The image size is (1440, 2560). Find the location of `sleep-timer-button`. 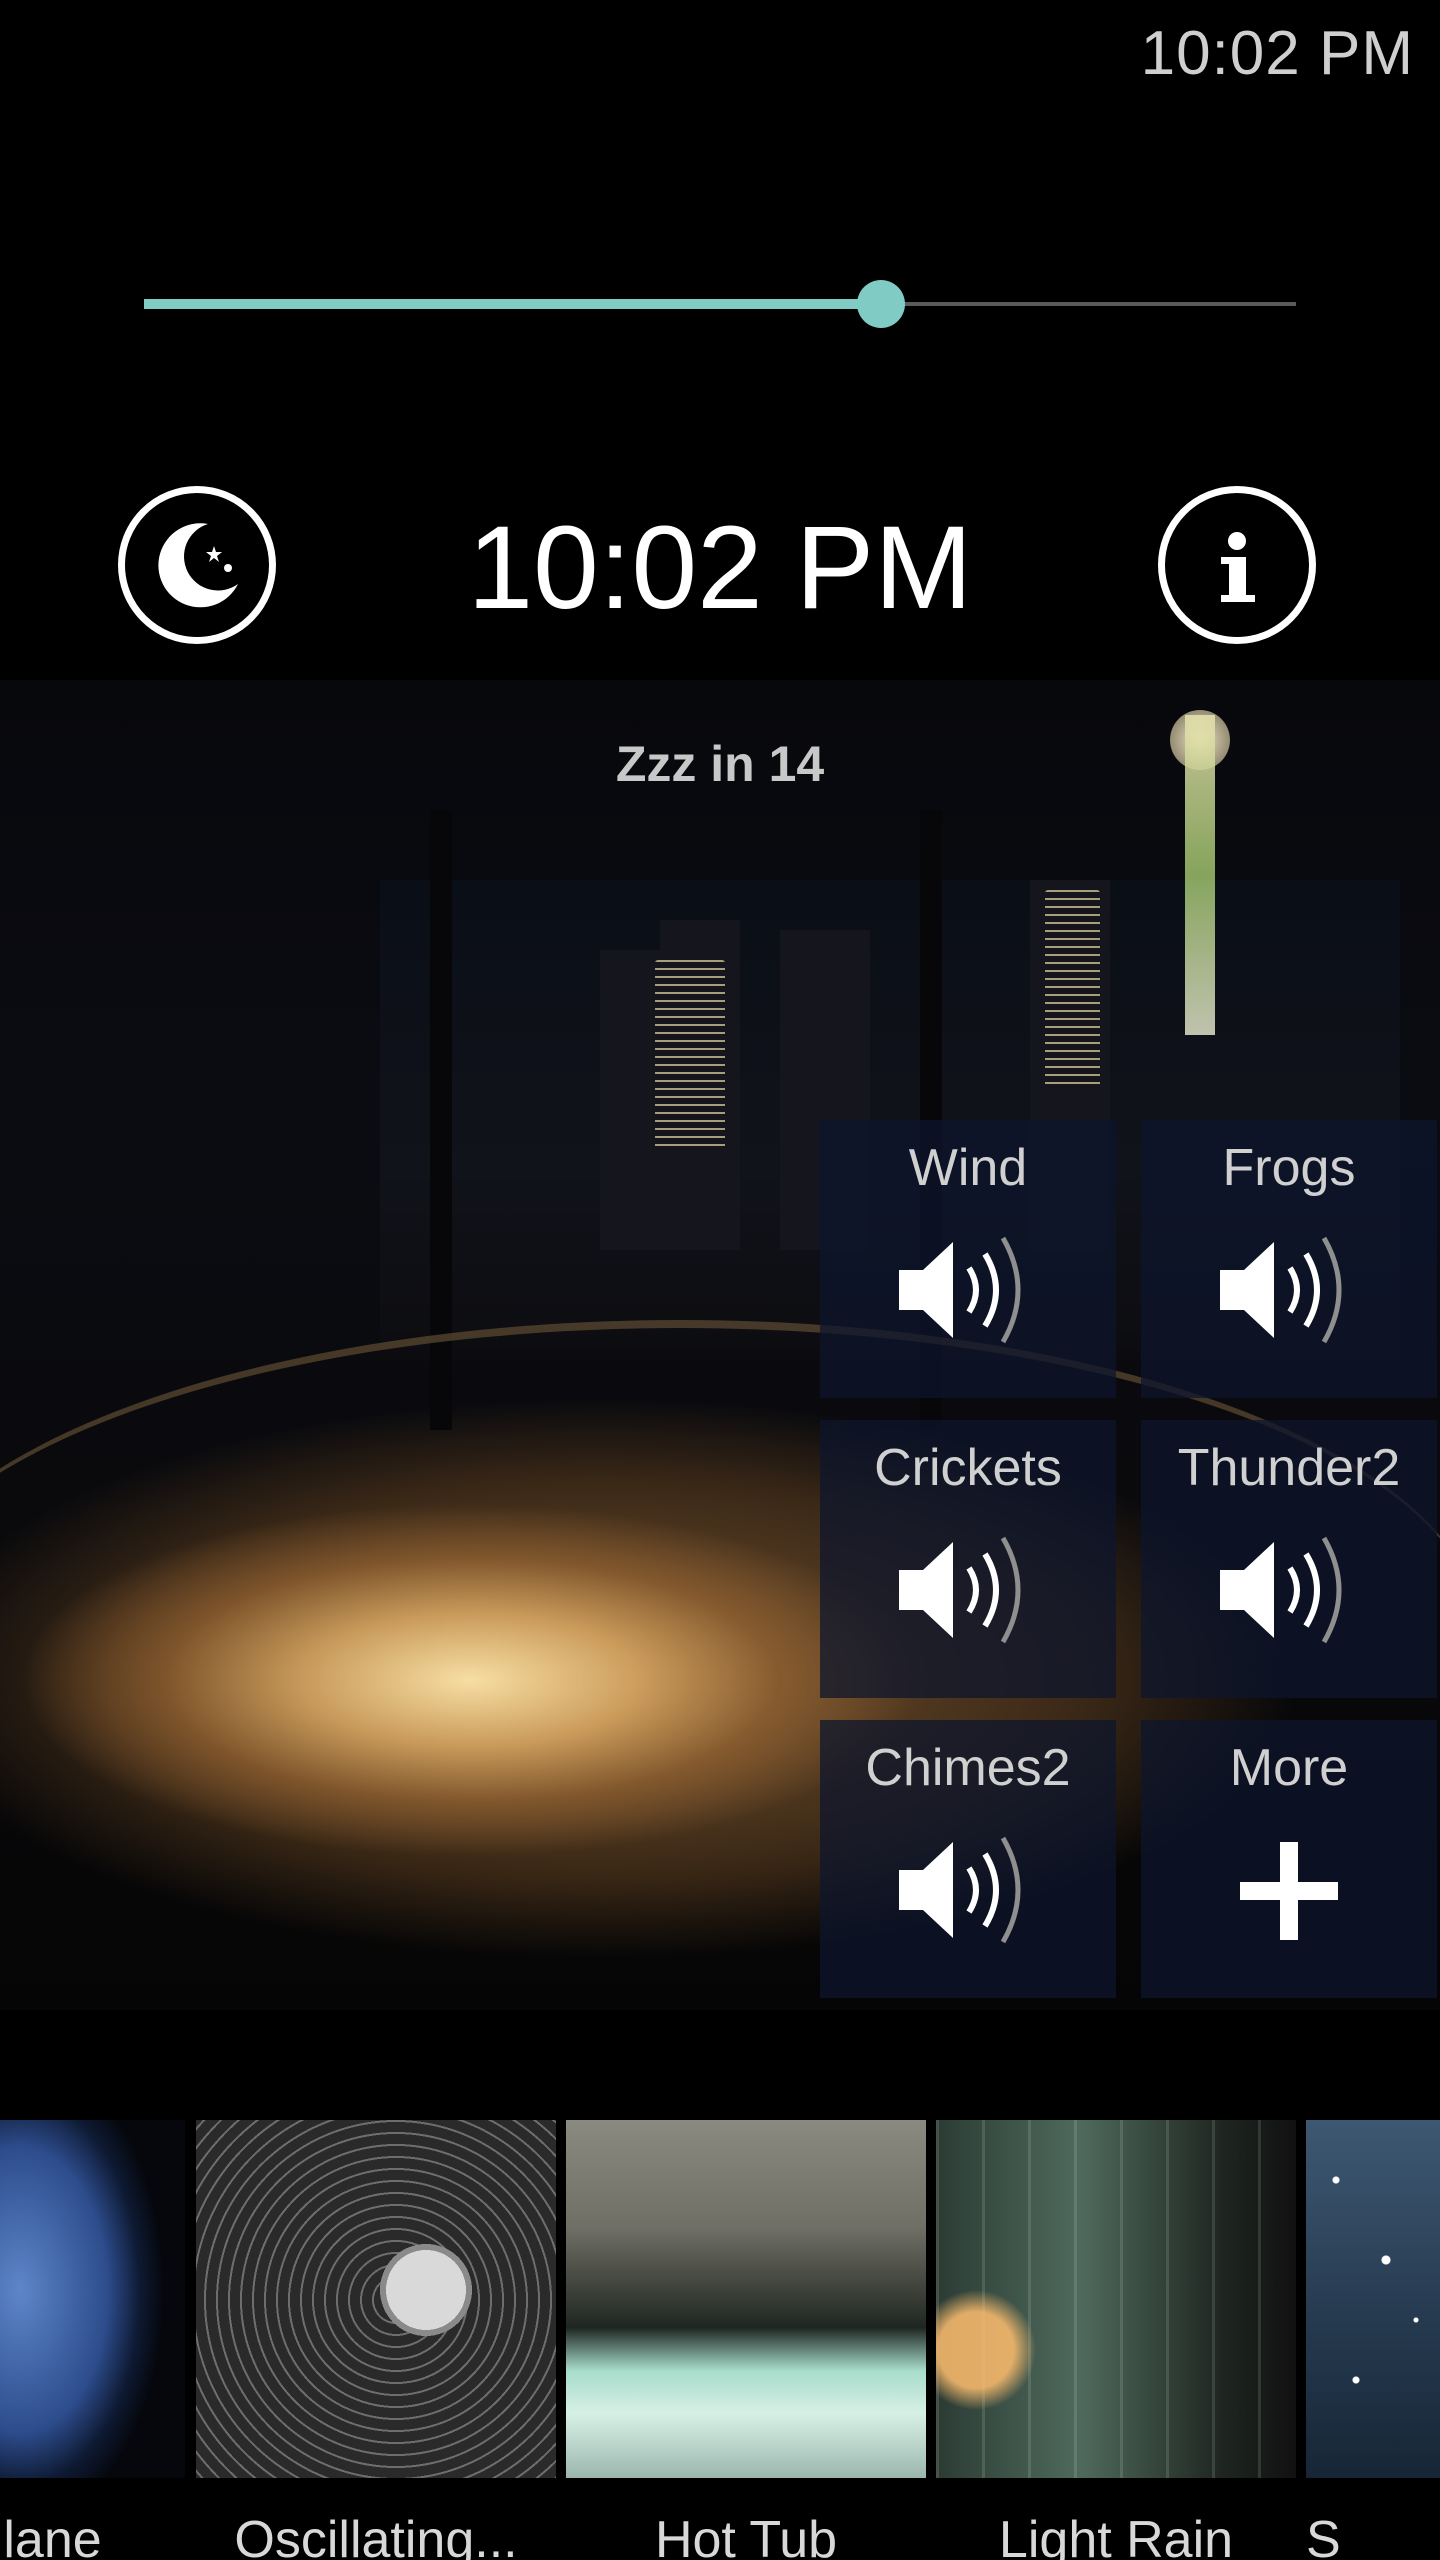

sleep-timer-button is located at coordinates (197, 565).